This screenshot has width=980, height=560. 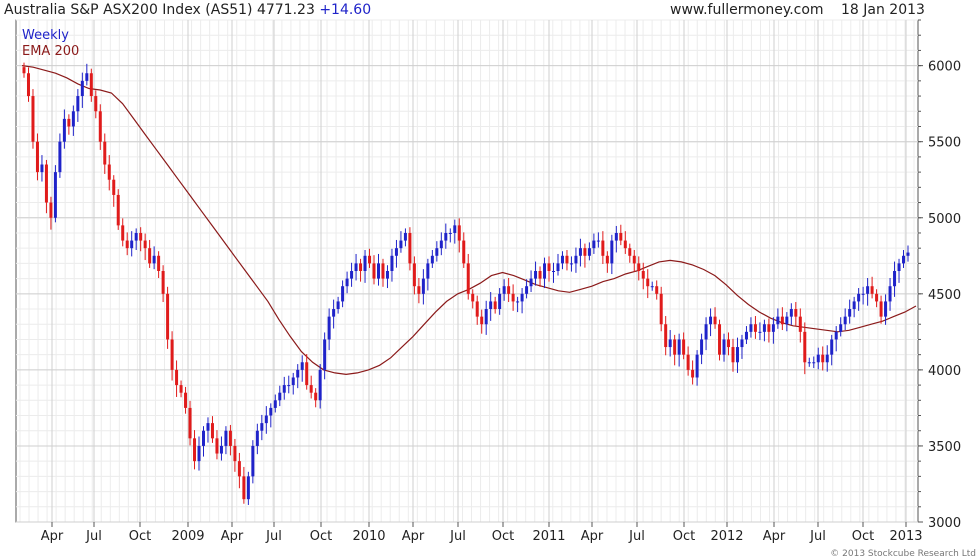 What do you see at coordinates (503, 536) in the screenshot?
I see `x-tick-label: Oct` at bounding box center [503, 536].